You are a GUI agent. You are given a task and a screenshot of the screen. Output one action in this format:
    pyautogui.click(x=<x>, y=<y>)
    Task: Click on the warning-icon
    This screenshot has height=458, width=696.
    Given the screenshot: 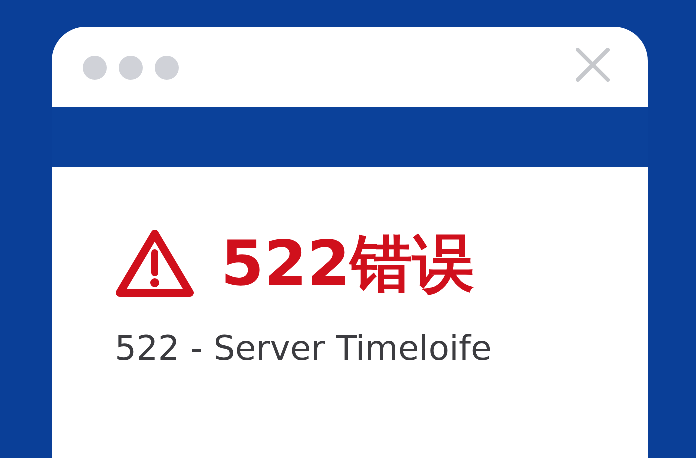 What is the action you would take?
    pyautogui.click(x=155, y=264)
    